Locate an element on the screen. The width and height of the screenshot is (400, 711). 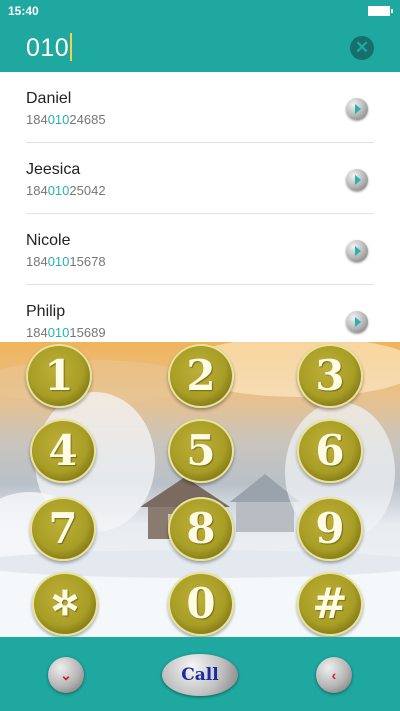
chevron-down-icon: ⌄ is located at coordinates (66, 675).